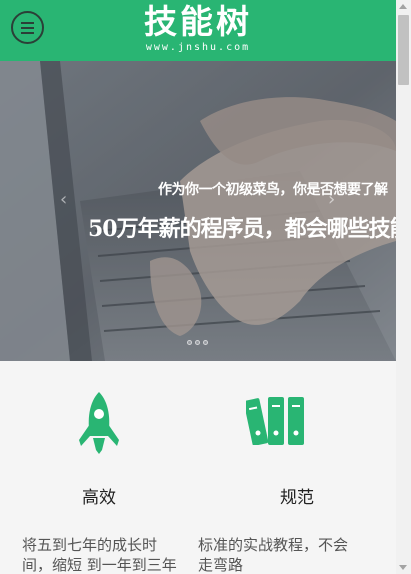 The width and height of the screenshot is (411, 574). What do you see at coordinates (99, 498) in the screenshot?
I see `feature-title: 高效` at bounding box center [99, 498].